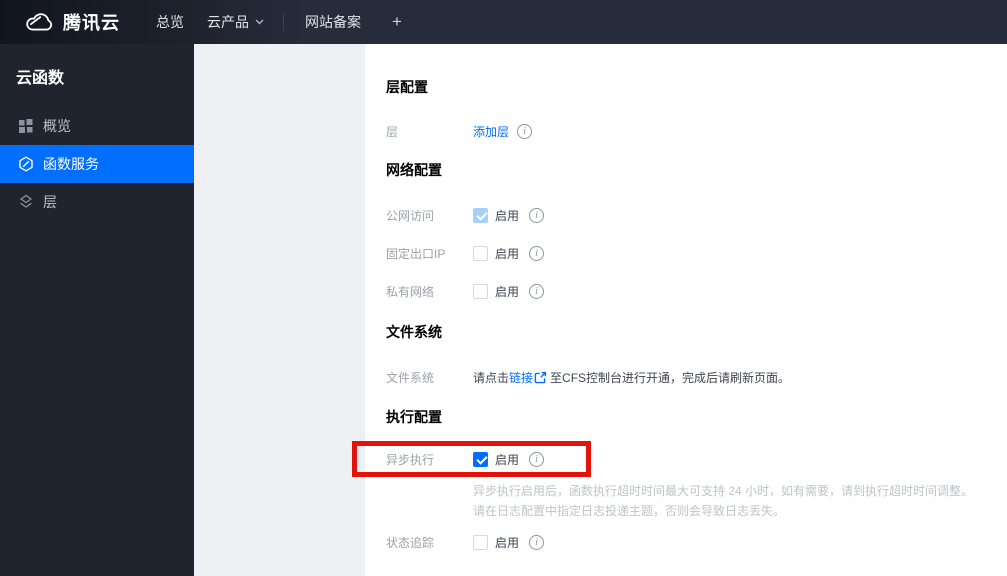 The width and height of the screenshot is (1007, 576). Describe the element at coordinates (97, 126) in the screenshot. I see `sidebar-item-overview: 概览` at that location.